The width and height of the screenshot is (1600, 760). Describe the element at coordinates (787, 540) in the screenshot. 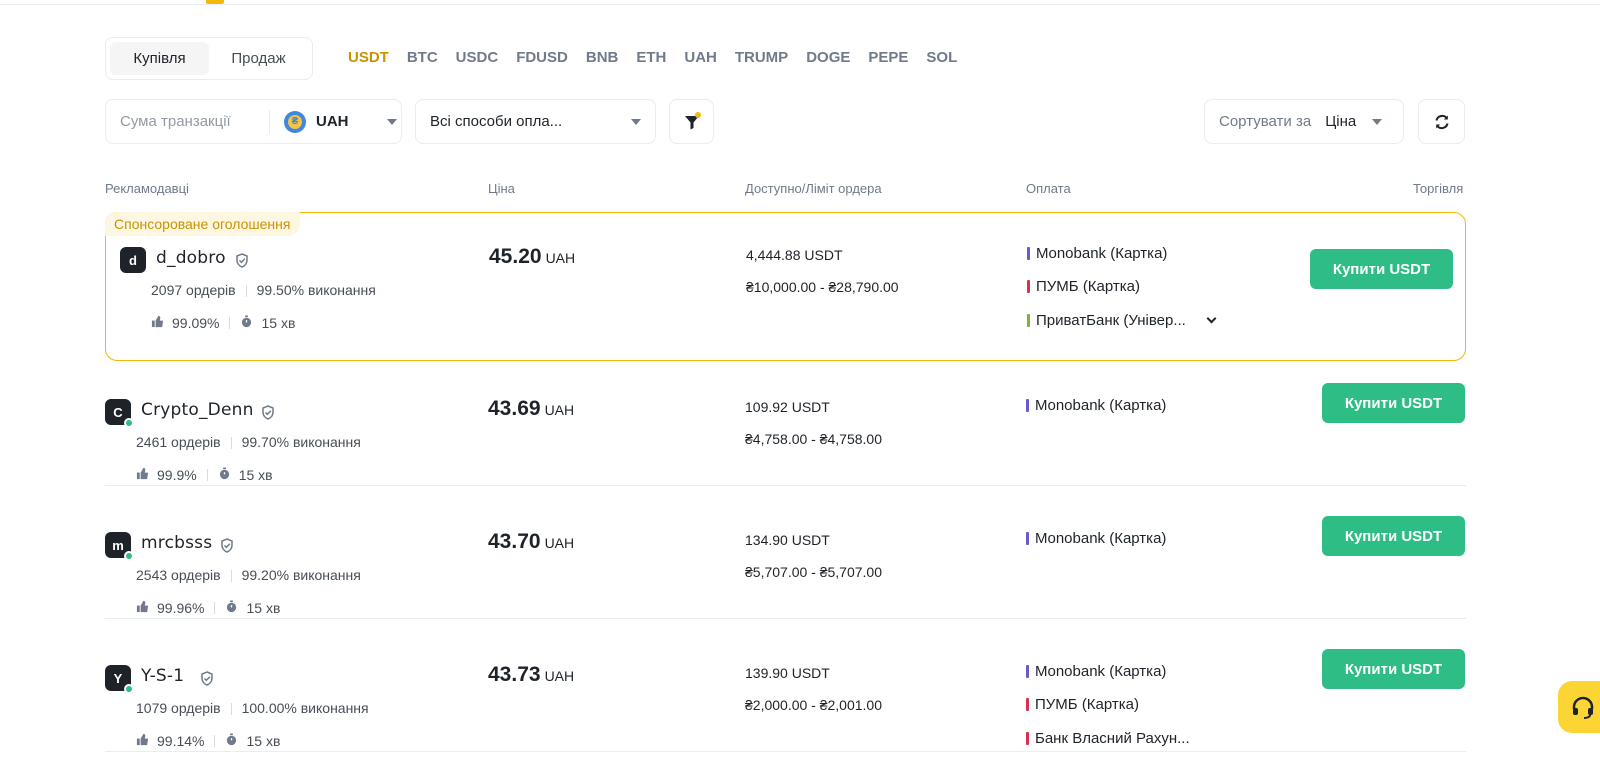

I see `available-amount: 134.90 USDT` at that location.